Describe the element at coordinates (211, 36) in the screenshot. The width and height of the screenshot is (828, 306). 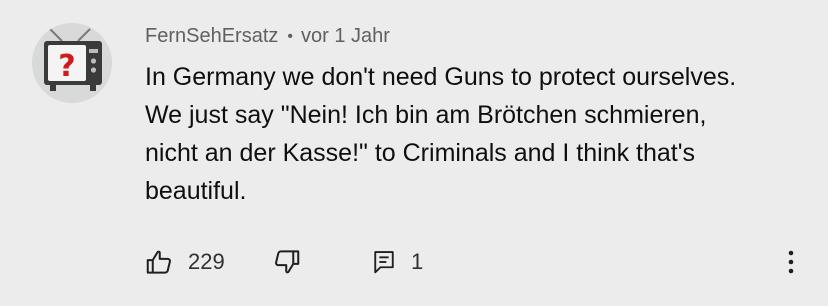
I see `author-name: FernSehErsatz` at that location.